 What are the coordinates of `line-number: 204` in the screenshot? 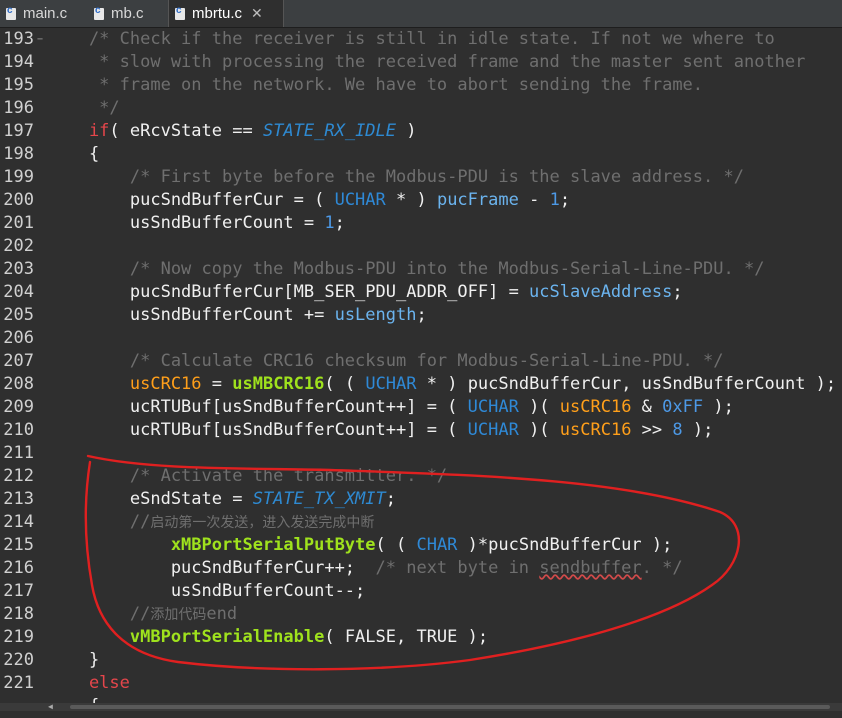 It's located at (18, 292).